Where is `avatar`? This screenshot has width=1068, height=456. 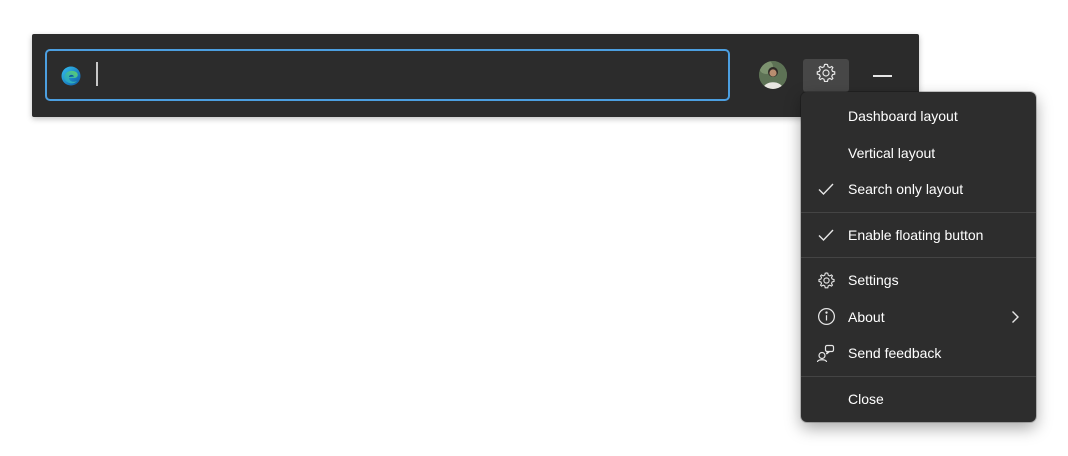 avatar is located at coordinates (773, 75).